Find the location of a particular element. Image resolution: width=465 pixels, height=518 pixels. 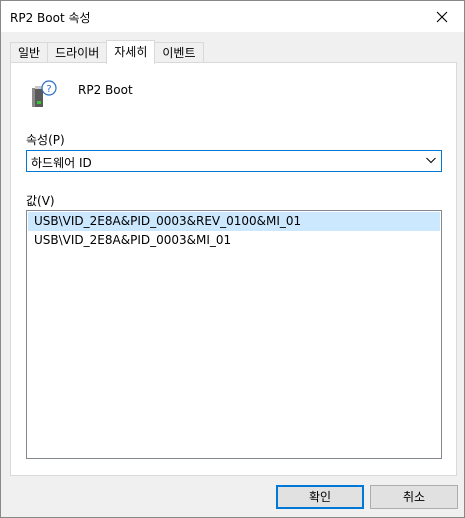

list-item: USB\VID_2E8A&PID_0003&MI_01 is located at coordinates (234, 240).